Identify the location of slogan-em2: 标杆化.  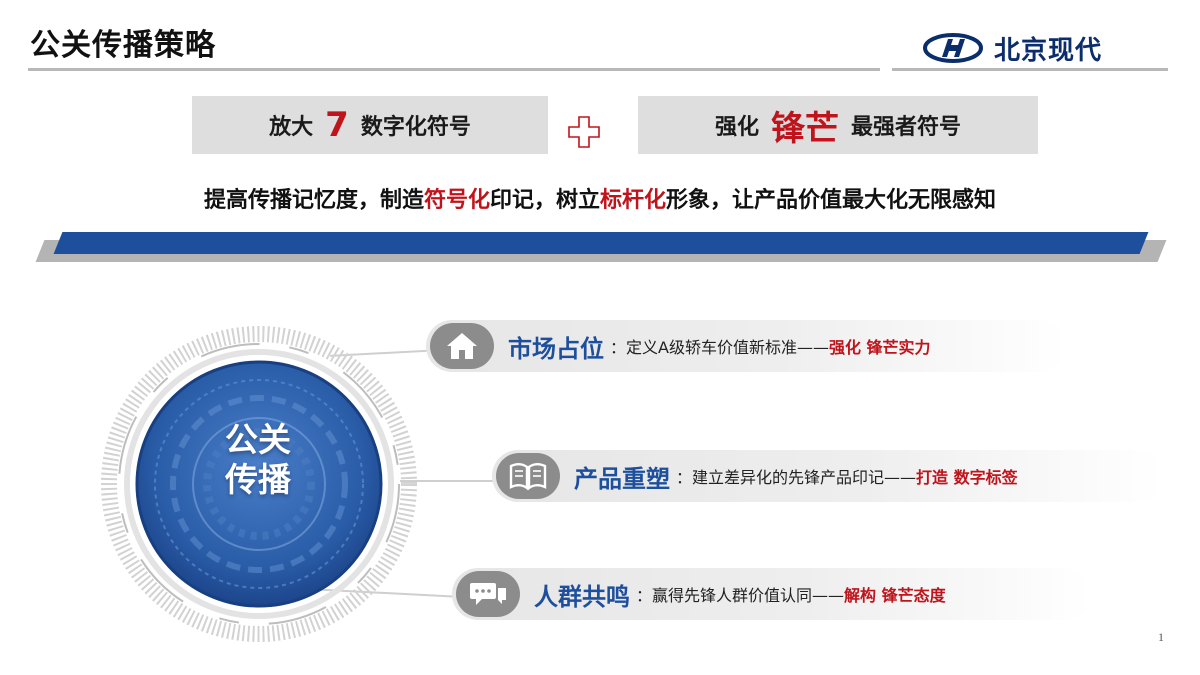
(633, 200).